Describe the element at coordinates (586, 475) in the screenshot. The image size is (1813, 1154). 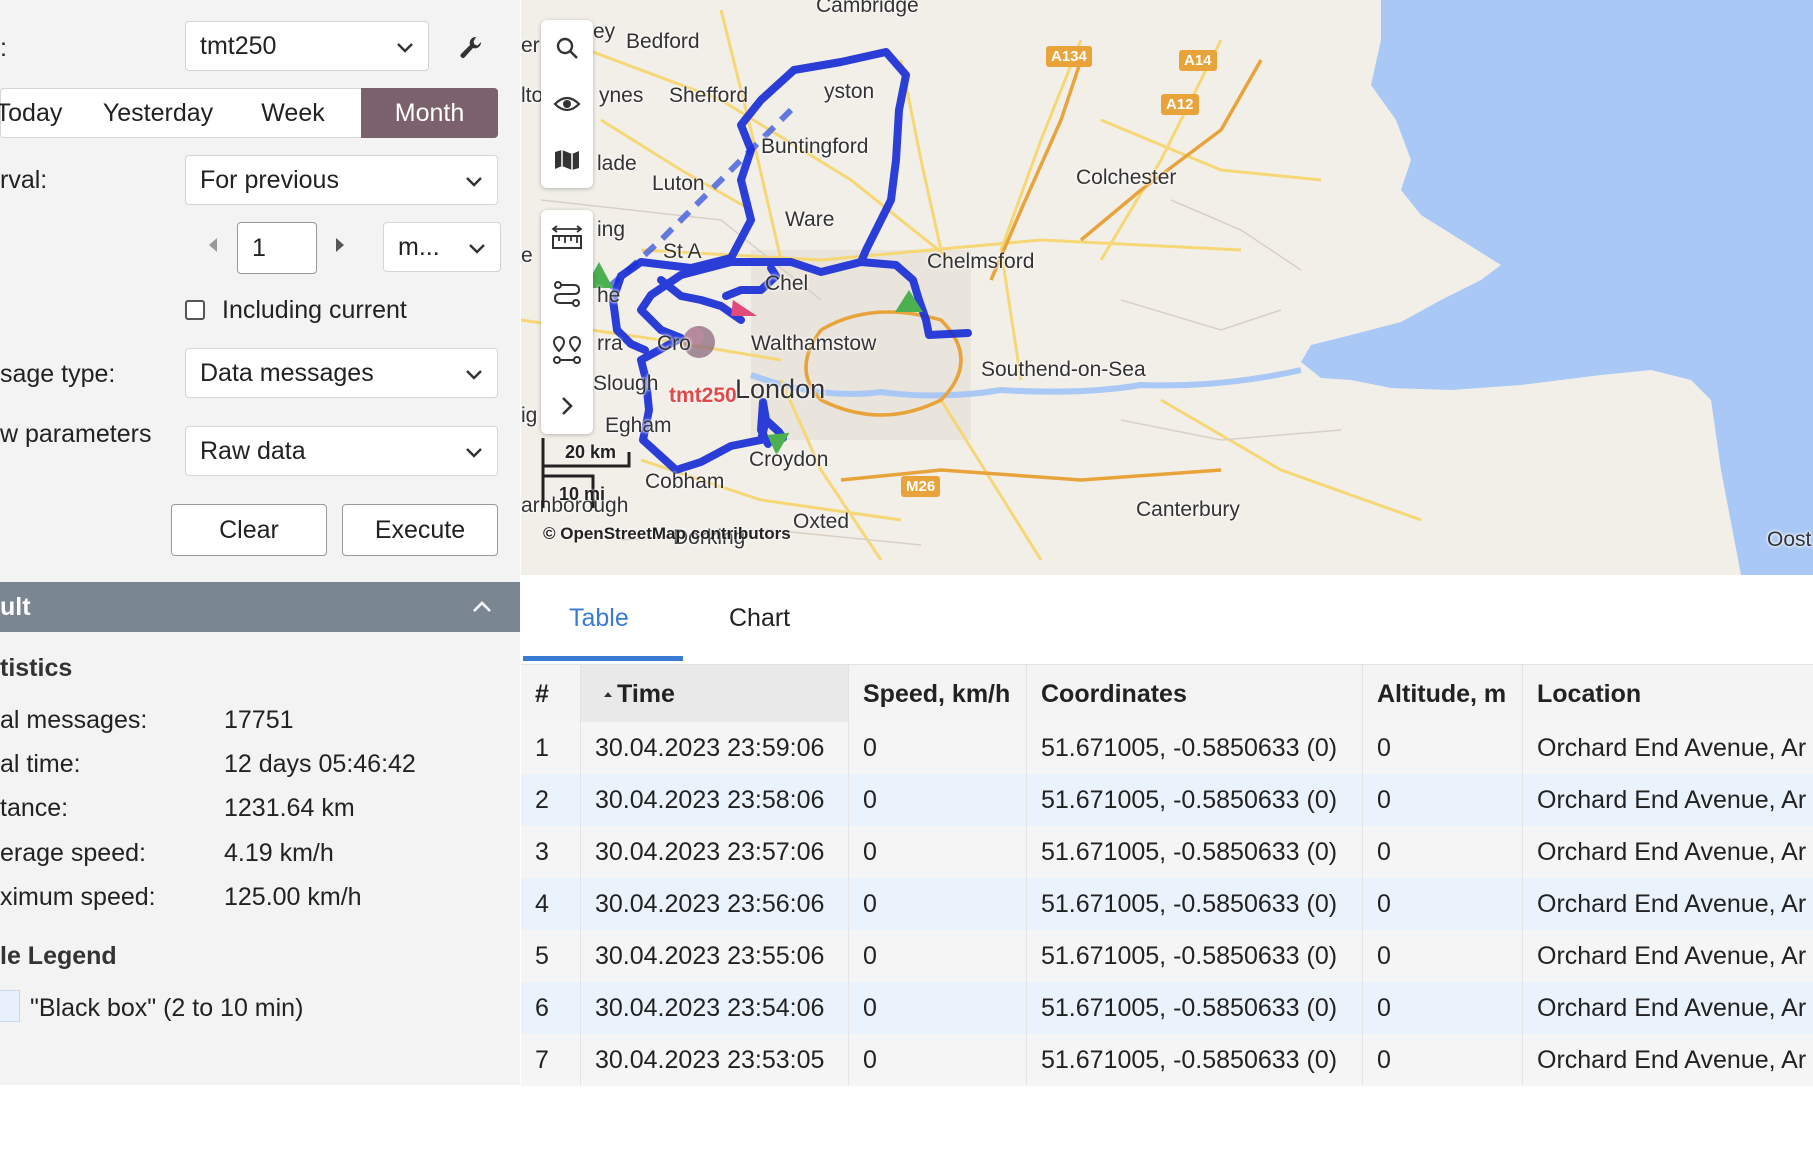
I see `map-scale: 20 km 10 mi` at that location.